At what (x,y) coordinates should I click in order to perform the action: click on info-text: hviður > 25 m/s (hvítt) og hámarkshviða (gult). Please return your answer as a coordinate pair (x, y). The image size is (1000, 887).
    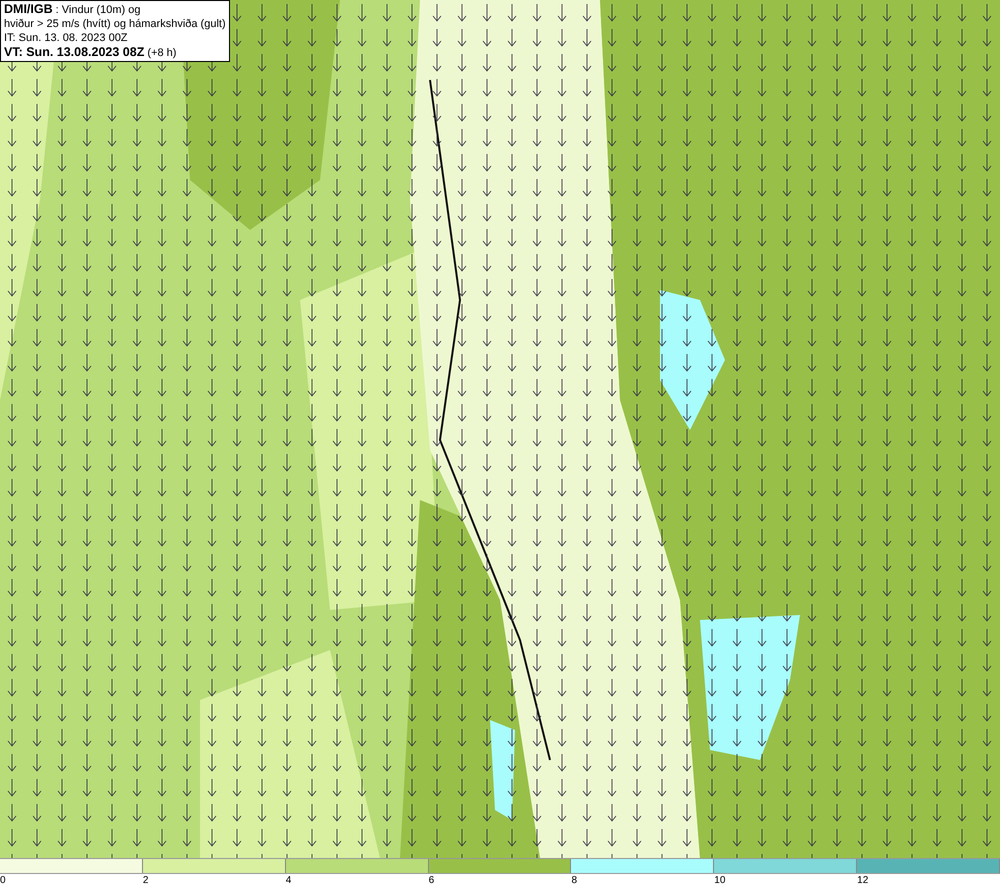
    Looking at the image, I should click on (115, 24).